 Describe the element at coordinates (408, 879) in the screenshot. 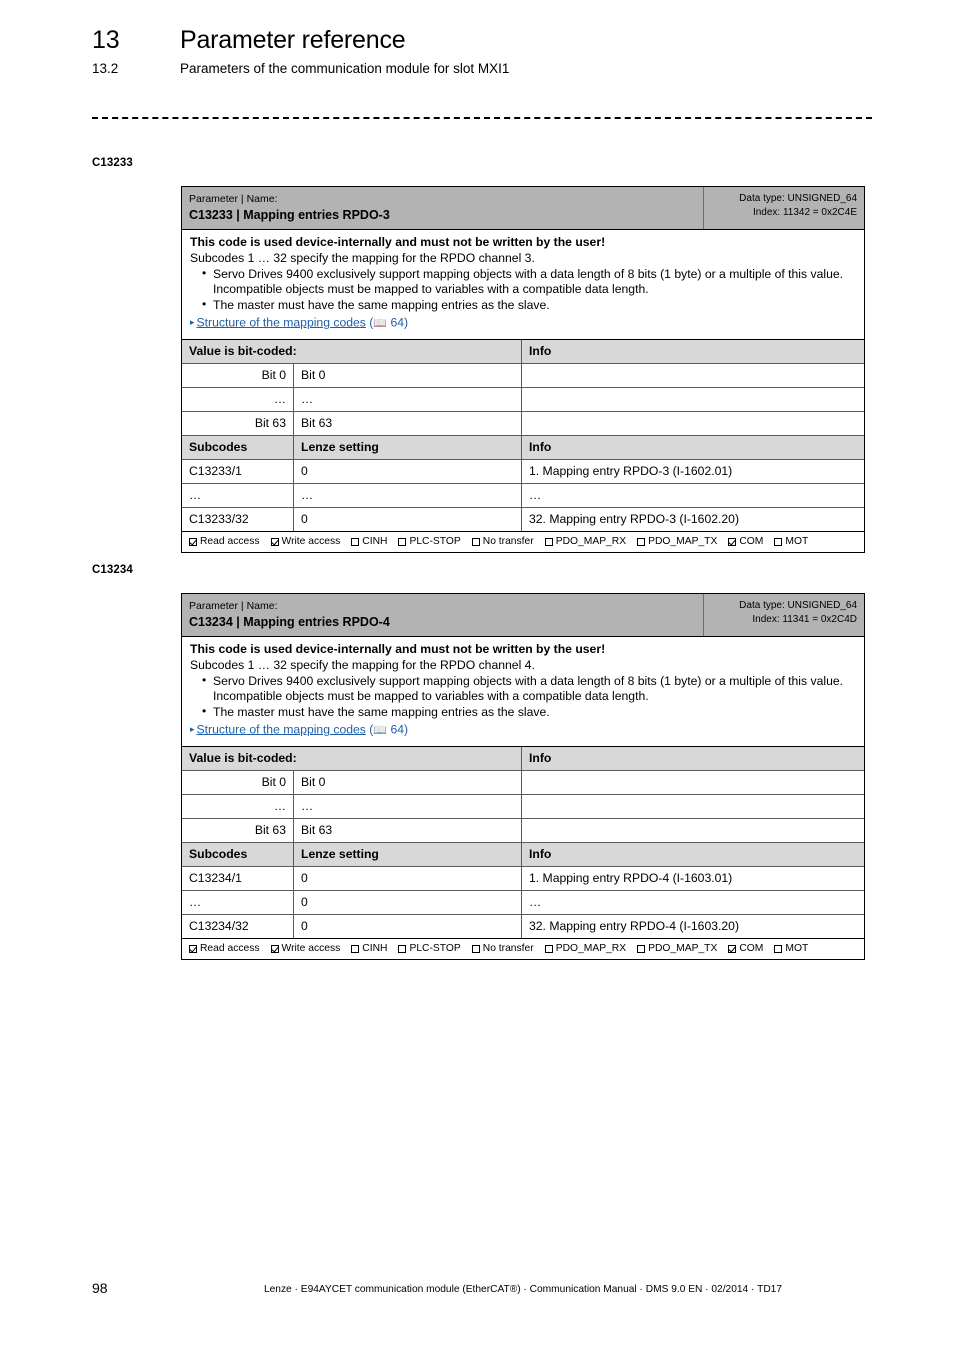

I see `lenze-setting-cell: 0` at that location.